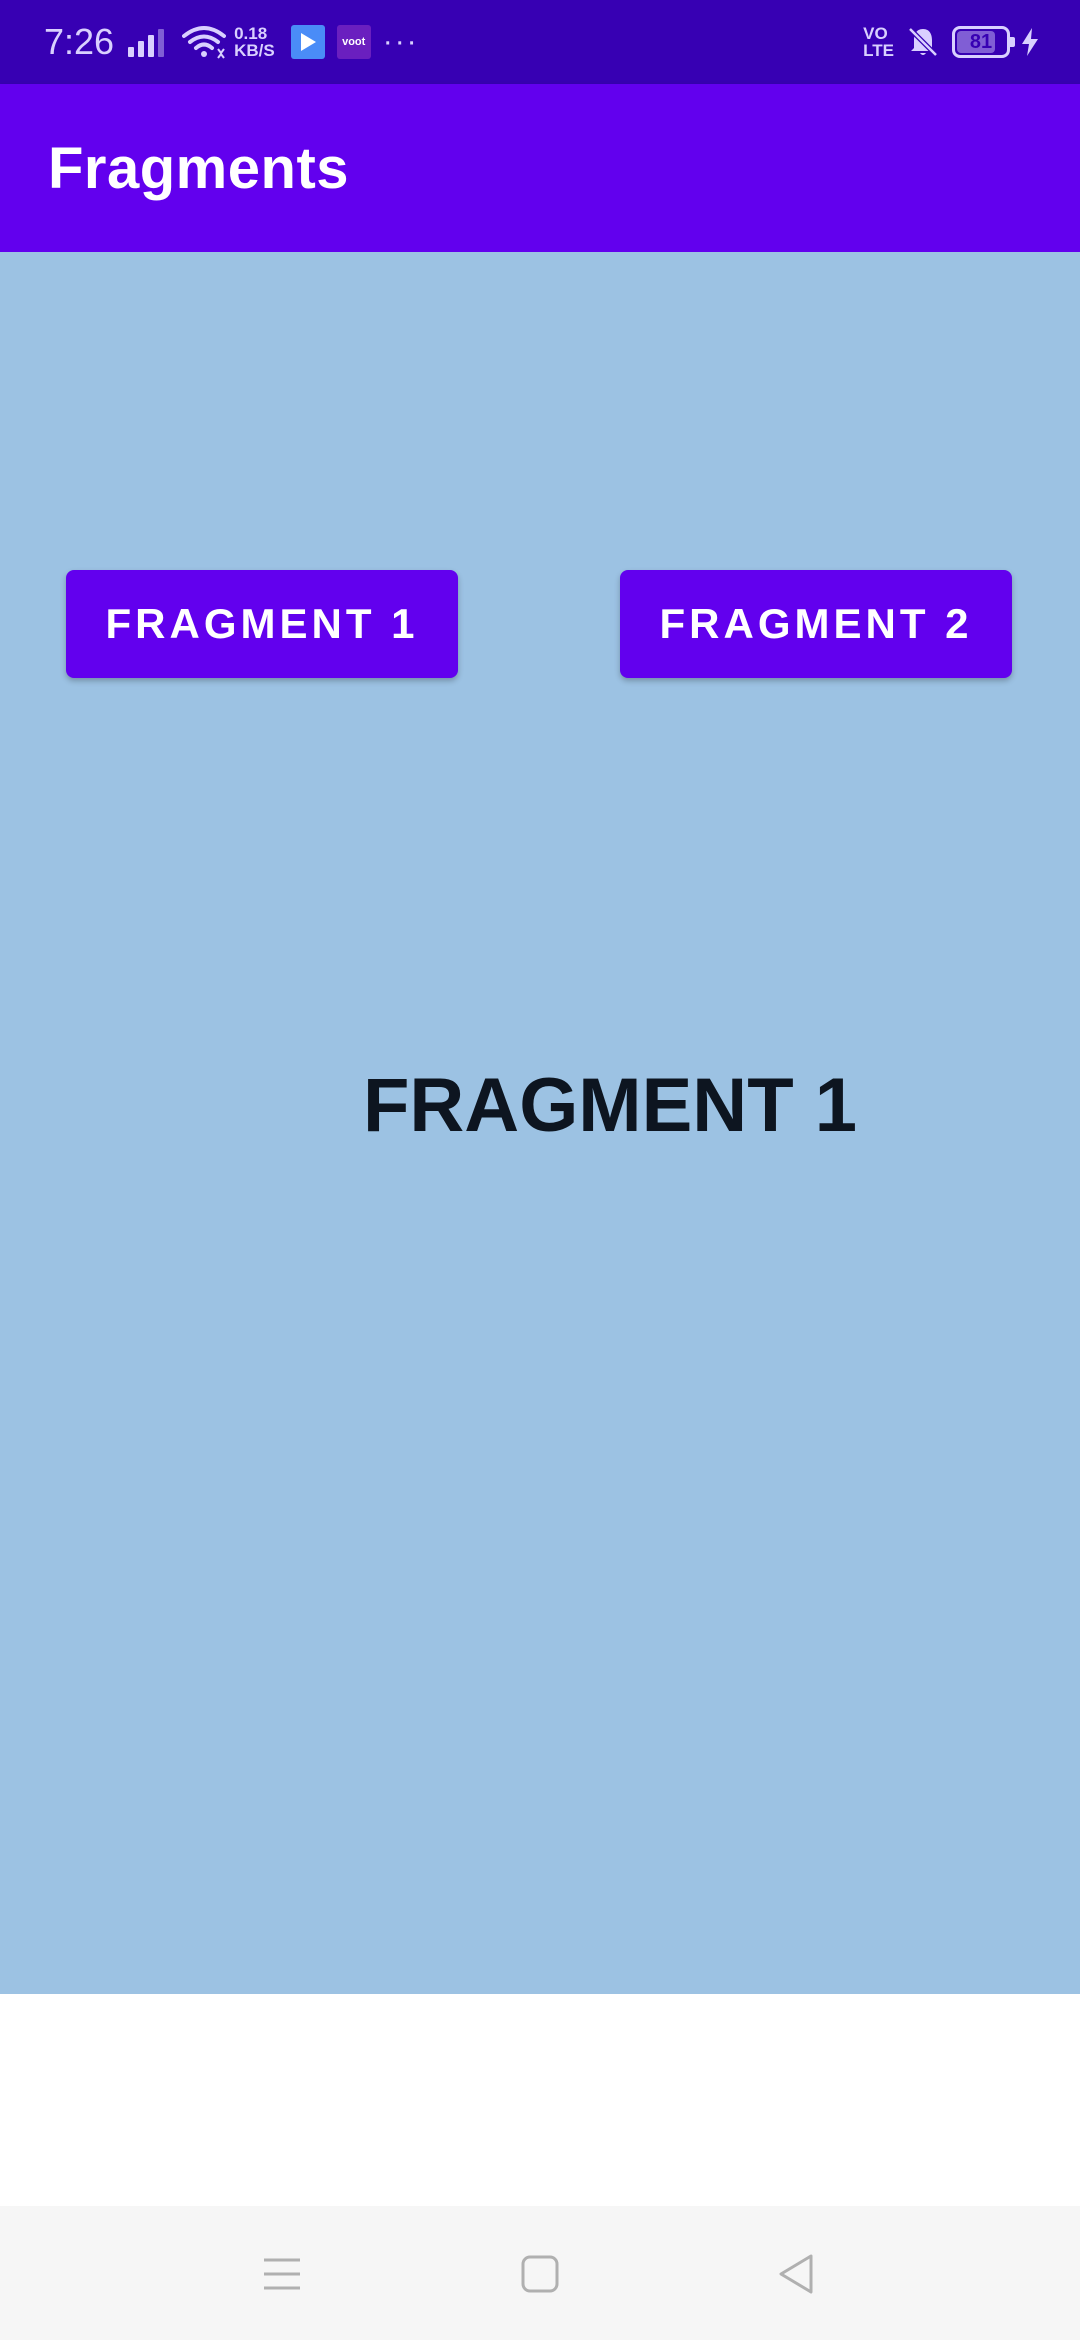  I want to click on voot-app-icon: voot, so click(353, 42).